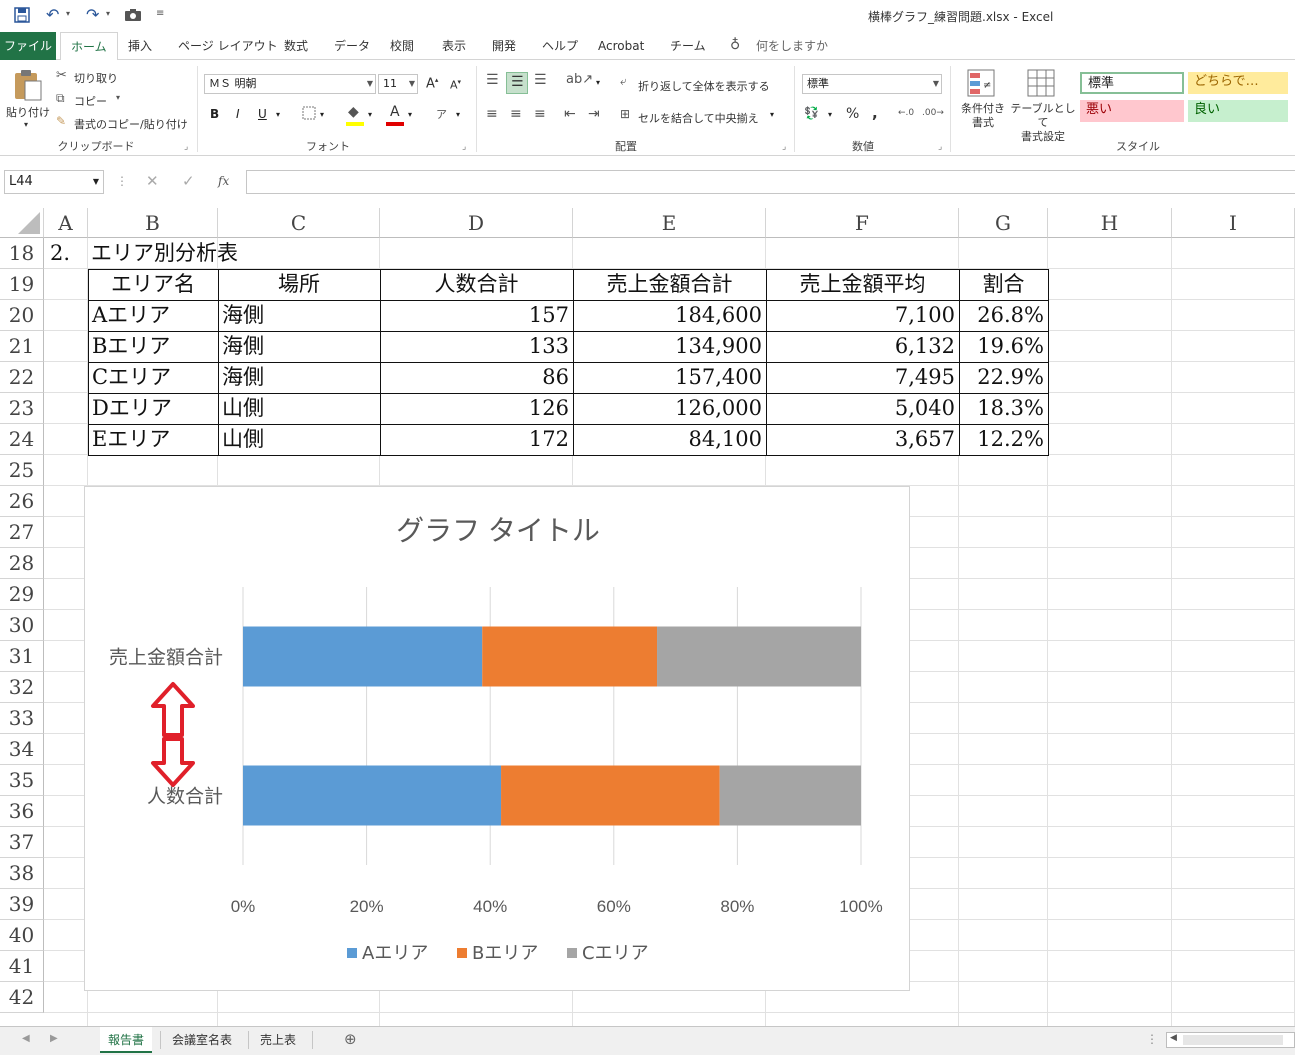 The height and width of the screenshot is (1055, 1295). I want to click on splitter-icon: ⋮, so click(1152, 1039).